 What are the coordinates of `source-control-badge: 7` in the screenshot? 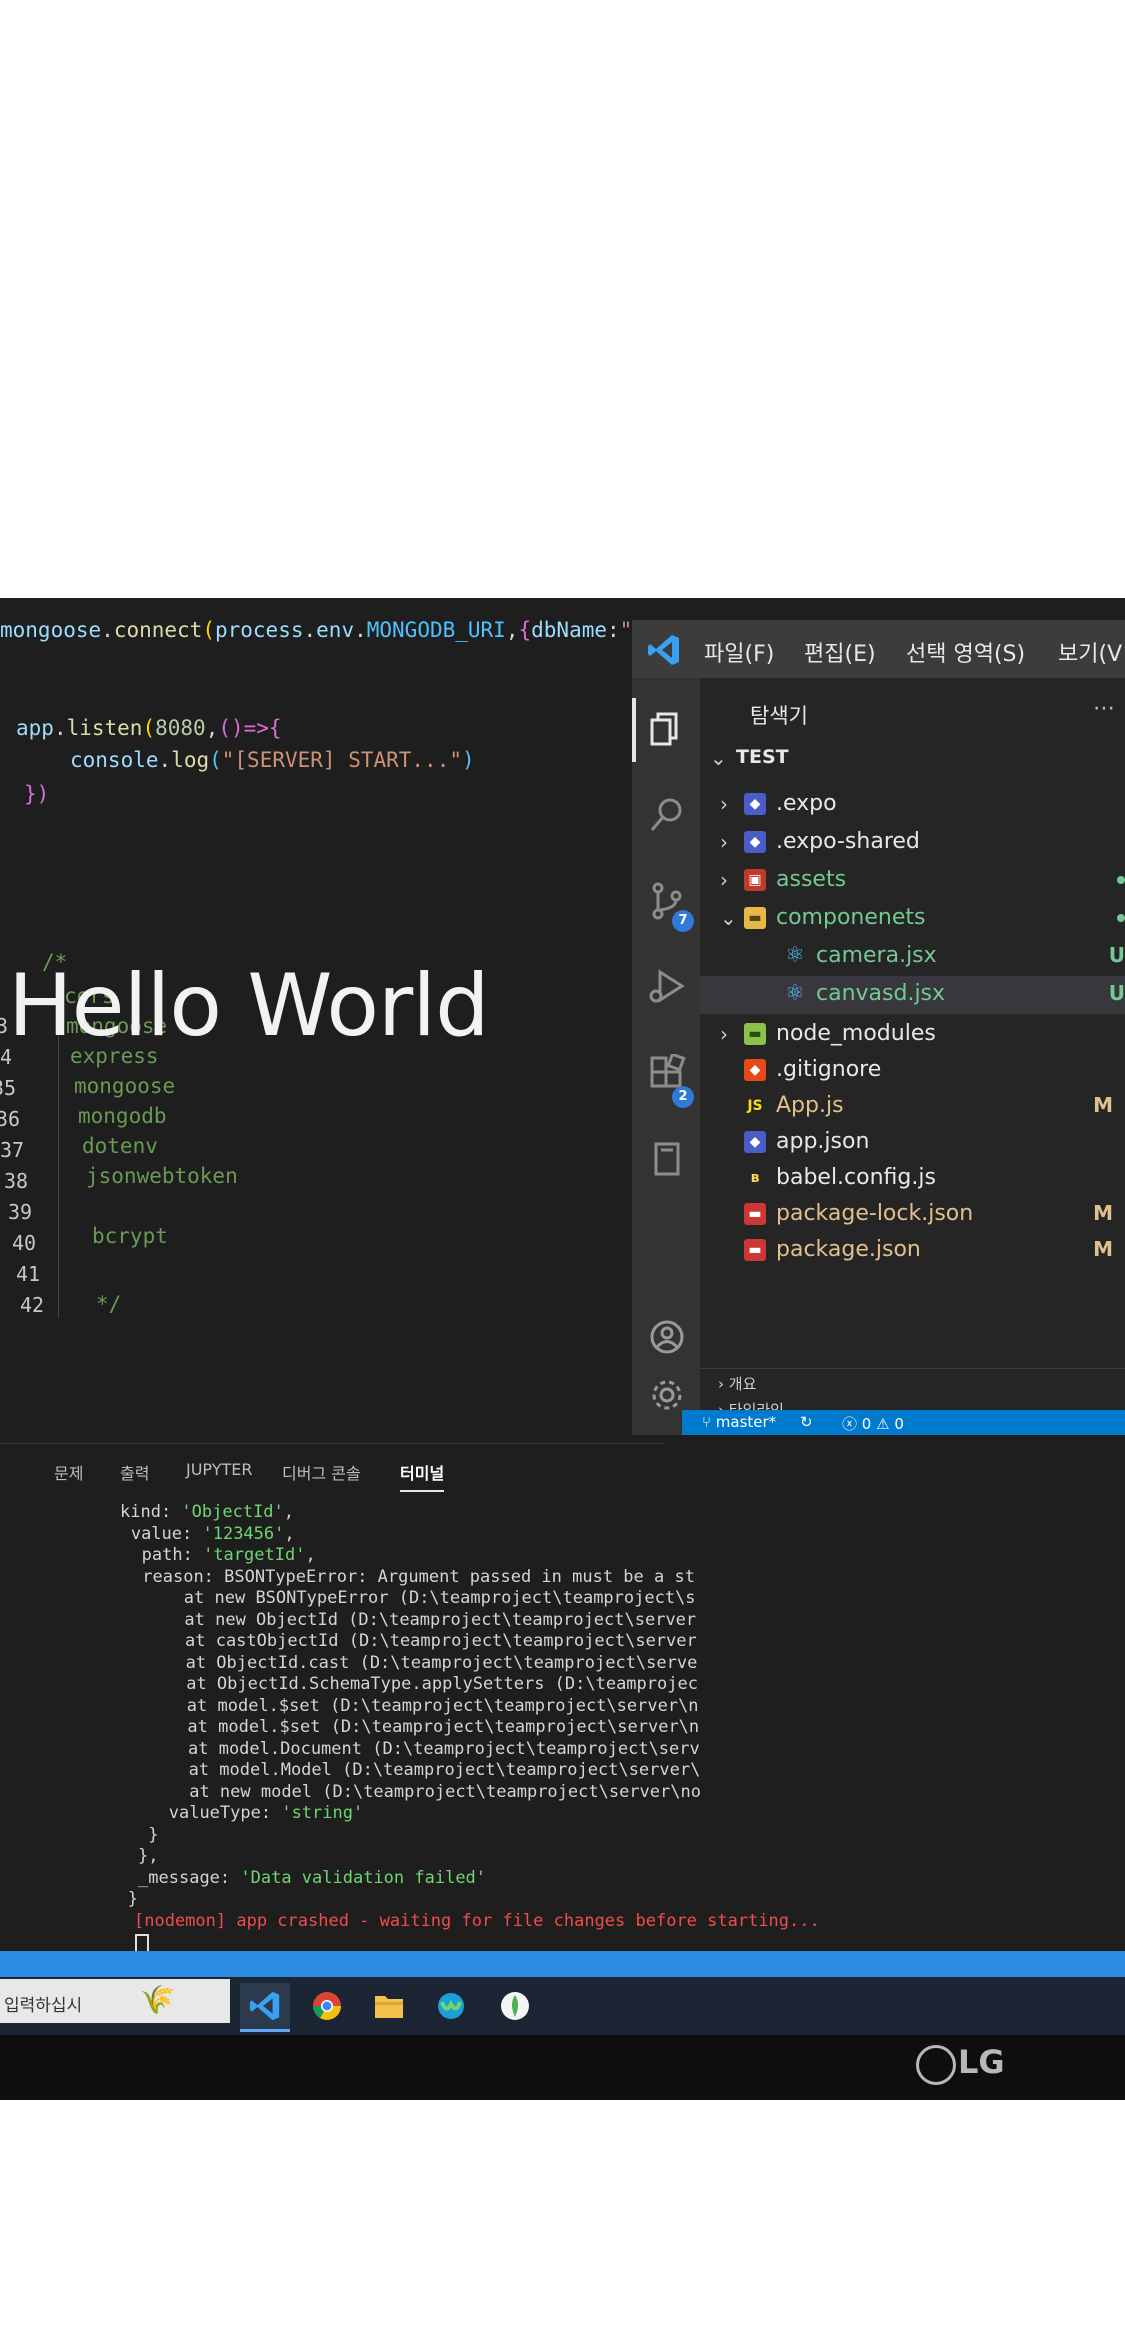 It's located at (683, 921).